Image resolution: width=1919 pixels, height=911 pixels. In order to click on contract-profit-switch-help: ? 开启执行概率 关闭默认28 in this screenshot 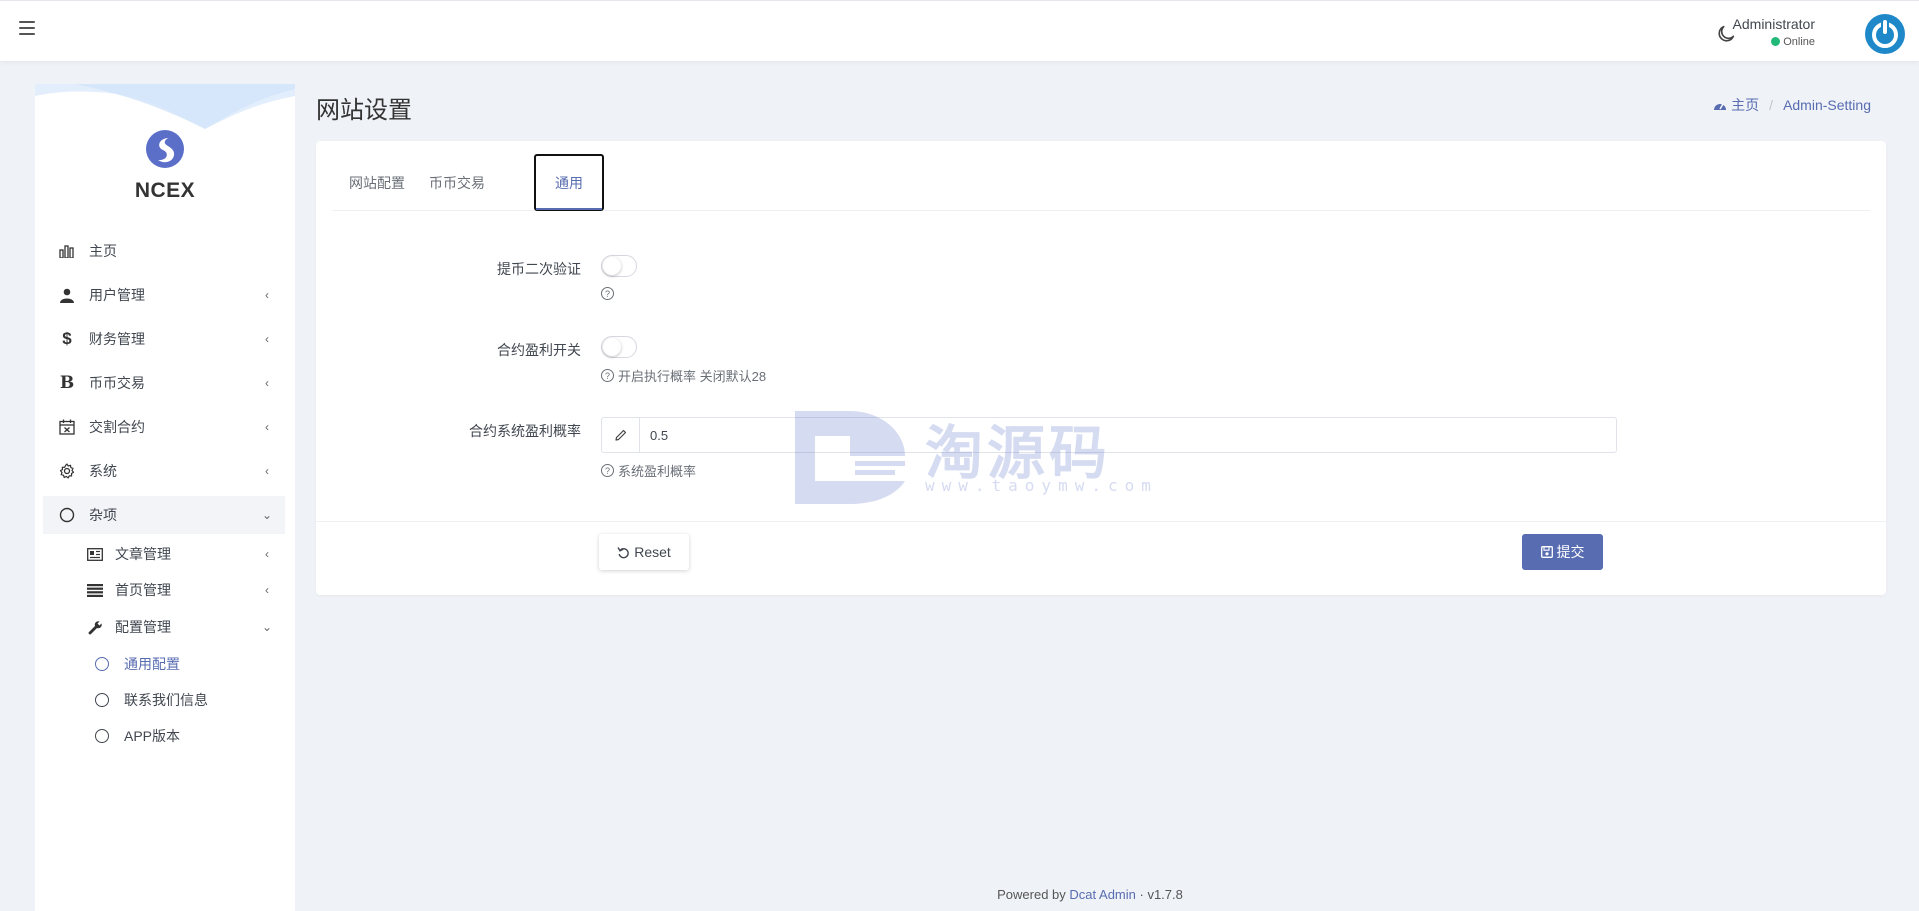, I will do `click(683, 375)`.